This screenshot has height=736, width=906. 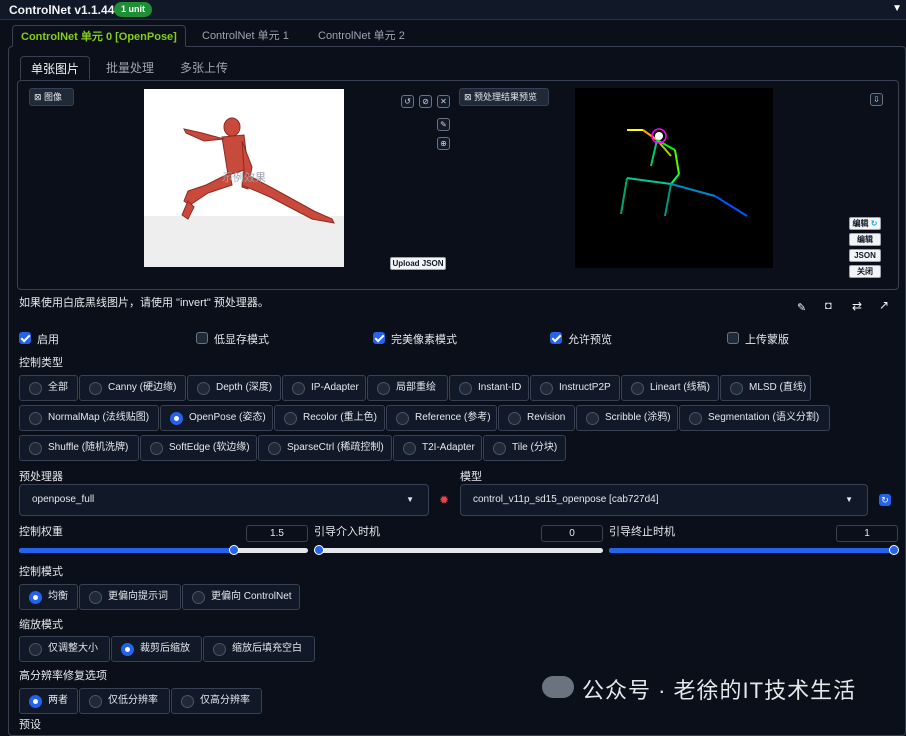 I want to click on image-watermark-text: 示例效果, so click(x=244, y=177).